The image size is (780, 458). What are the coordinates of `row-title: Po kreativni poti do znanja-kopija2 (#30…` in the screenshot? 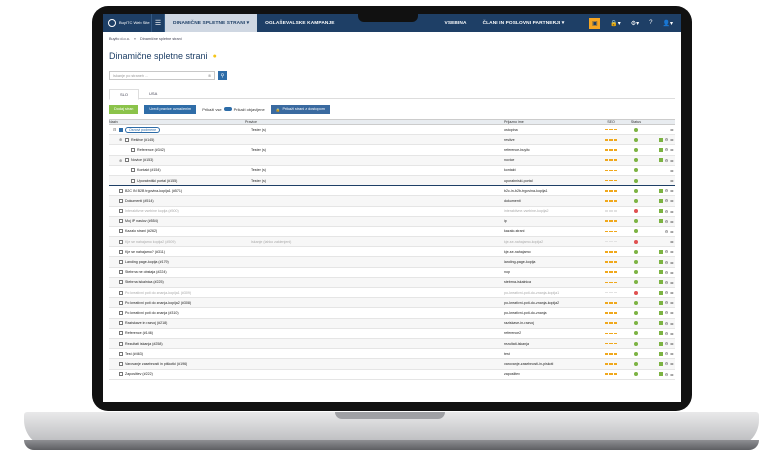 It's located at (158, 303).